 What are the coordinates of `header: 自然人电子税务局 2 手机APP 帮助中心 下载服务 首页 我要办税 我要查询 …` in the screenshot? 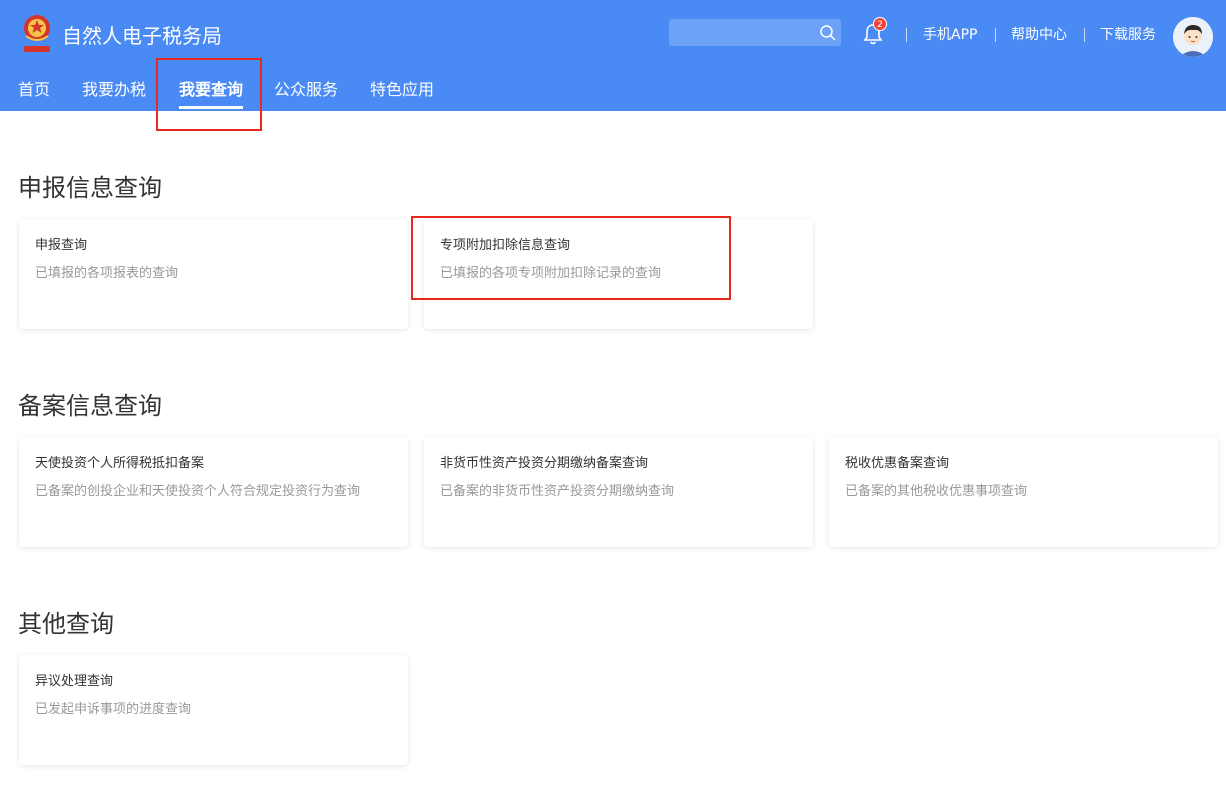 It's located at (613, 55).